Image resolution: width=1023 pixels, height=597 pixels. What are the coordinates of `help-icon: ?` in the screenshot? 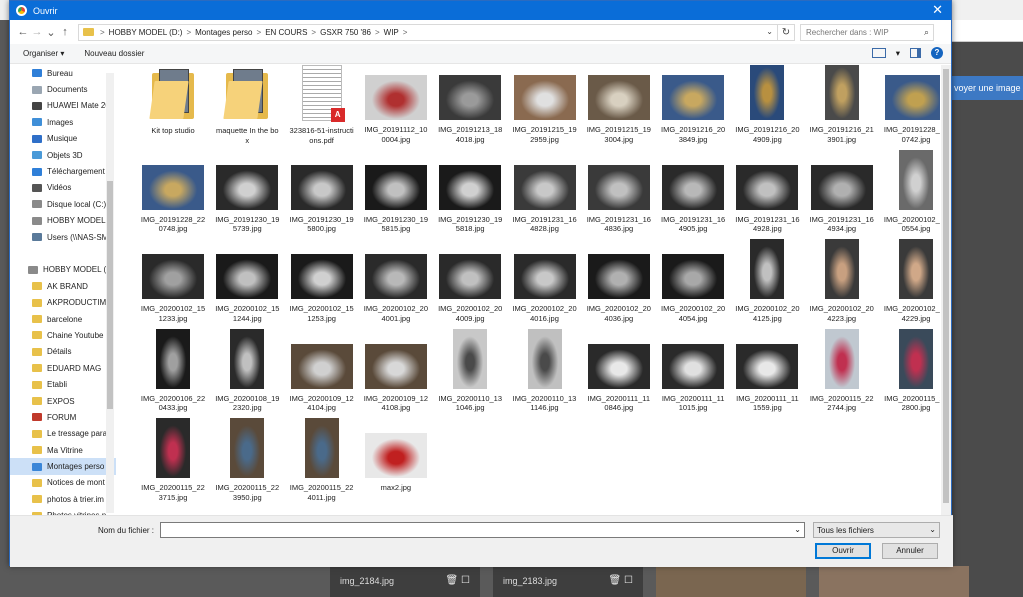 It's located at (937, 53).